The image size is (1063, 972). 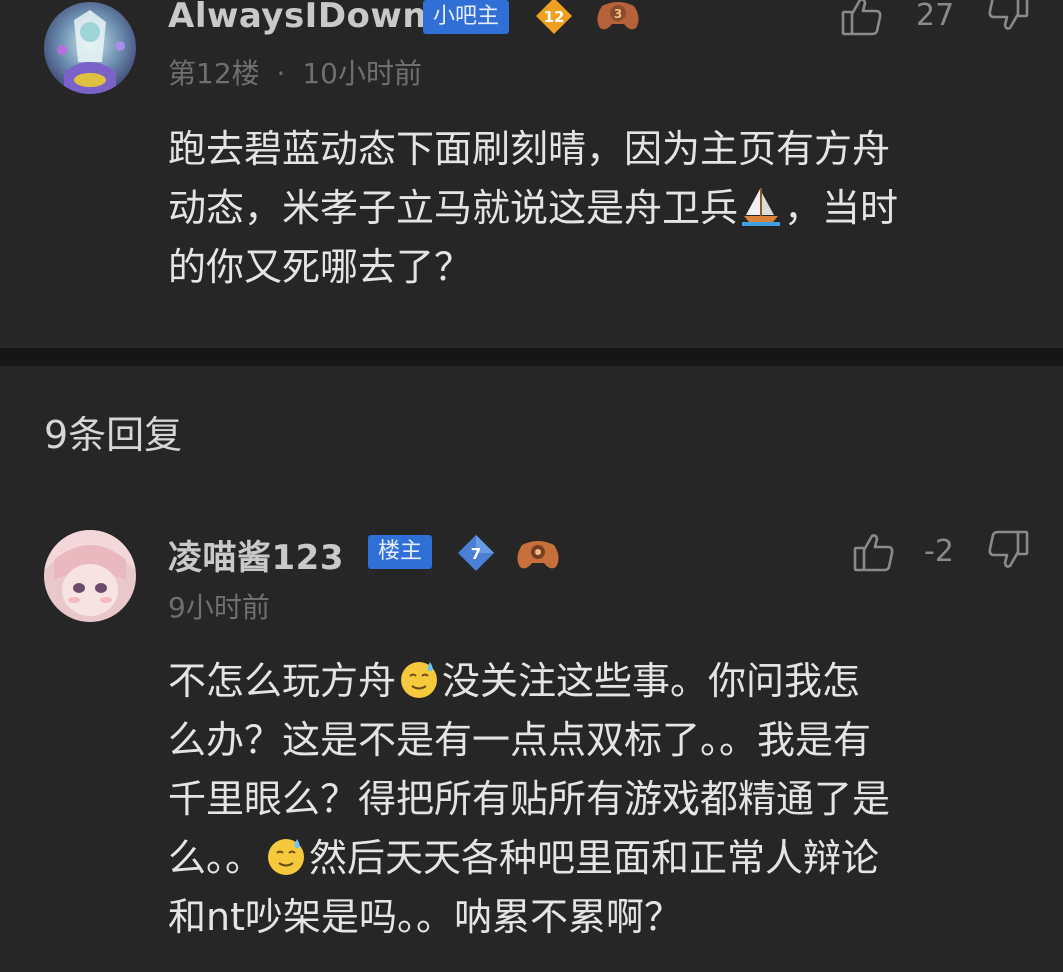 What do you see at coordinates (538, 554) in the screenshot?
I see `reply-game-controller-icon` at bounding box center [538, 554].